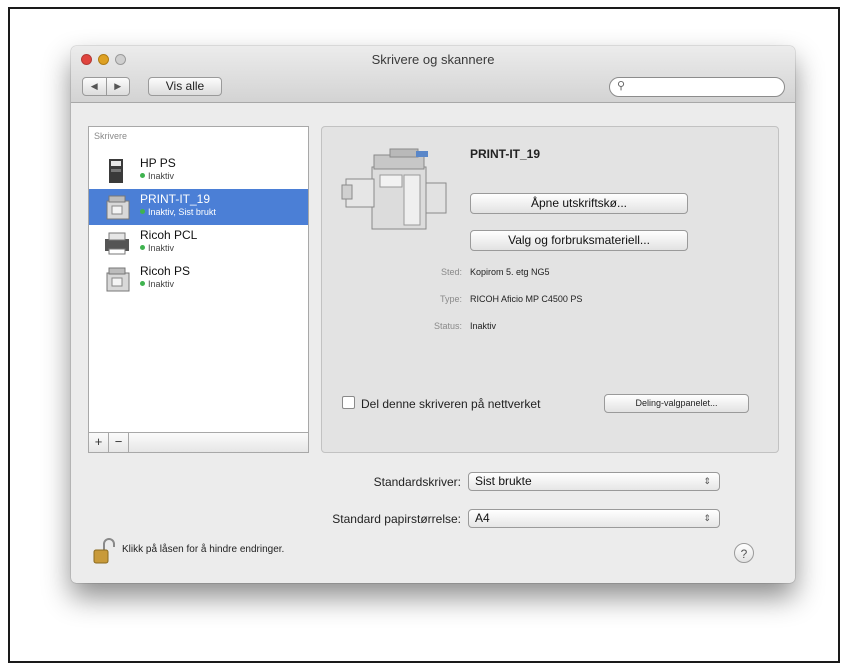 The image size is (848, 668). What do you see at coordinates (198, 442) in the screenshot?
I see `list-toolbar: + −` at bounding box center [198, 442].